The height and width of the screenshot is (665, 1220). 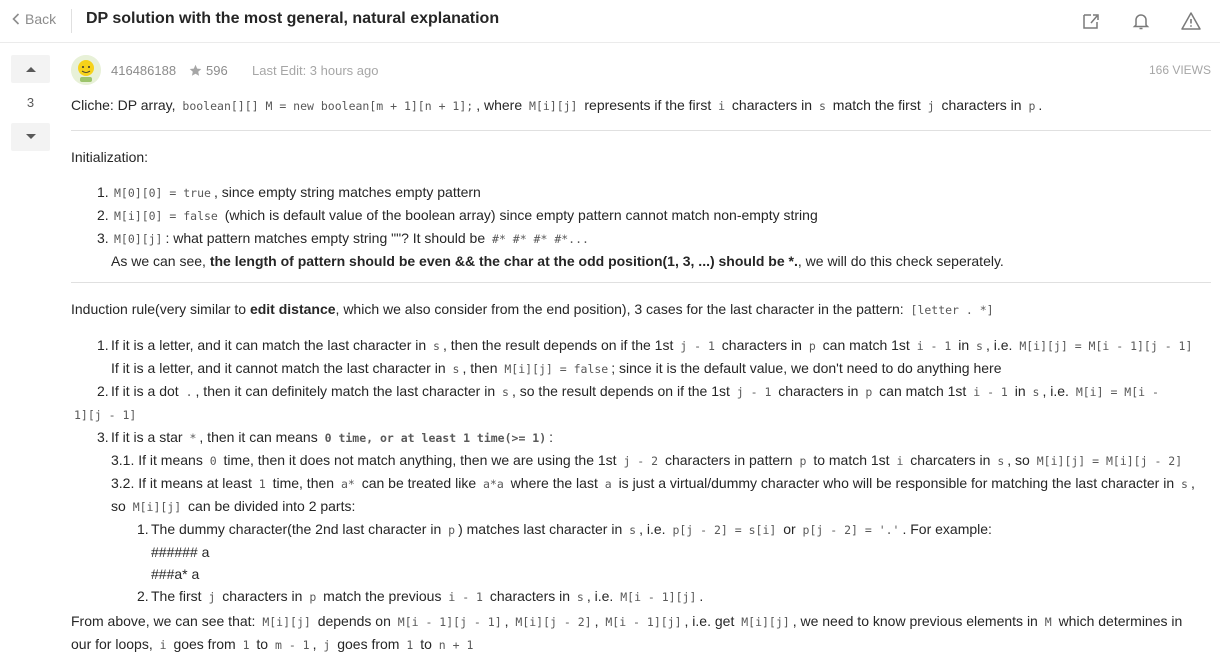 I want to click on text: , then the result depends on if the 1st, so click(x=558, y=345).